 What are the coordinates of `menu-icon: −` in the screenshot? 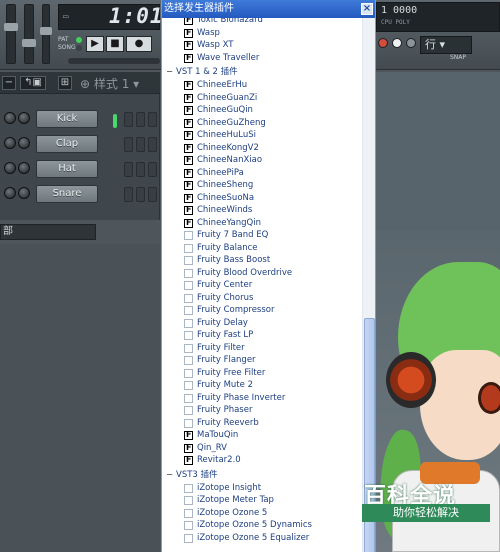 It's located at (9, 83).